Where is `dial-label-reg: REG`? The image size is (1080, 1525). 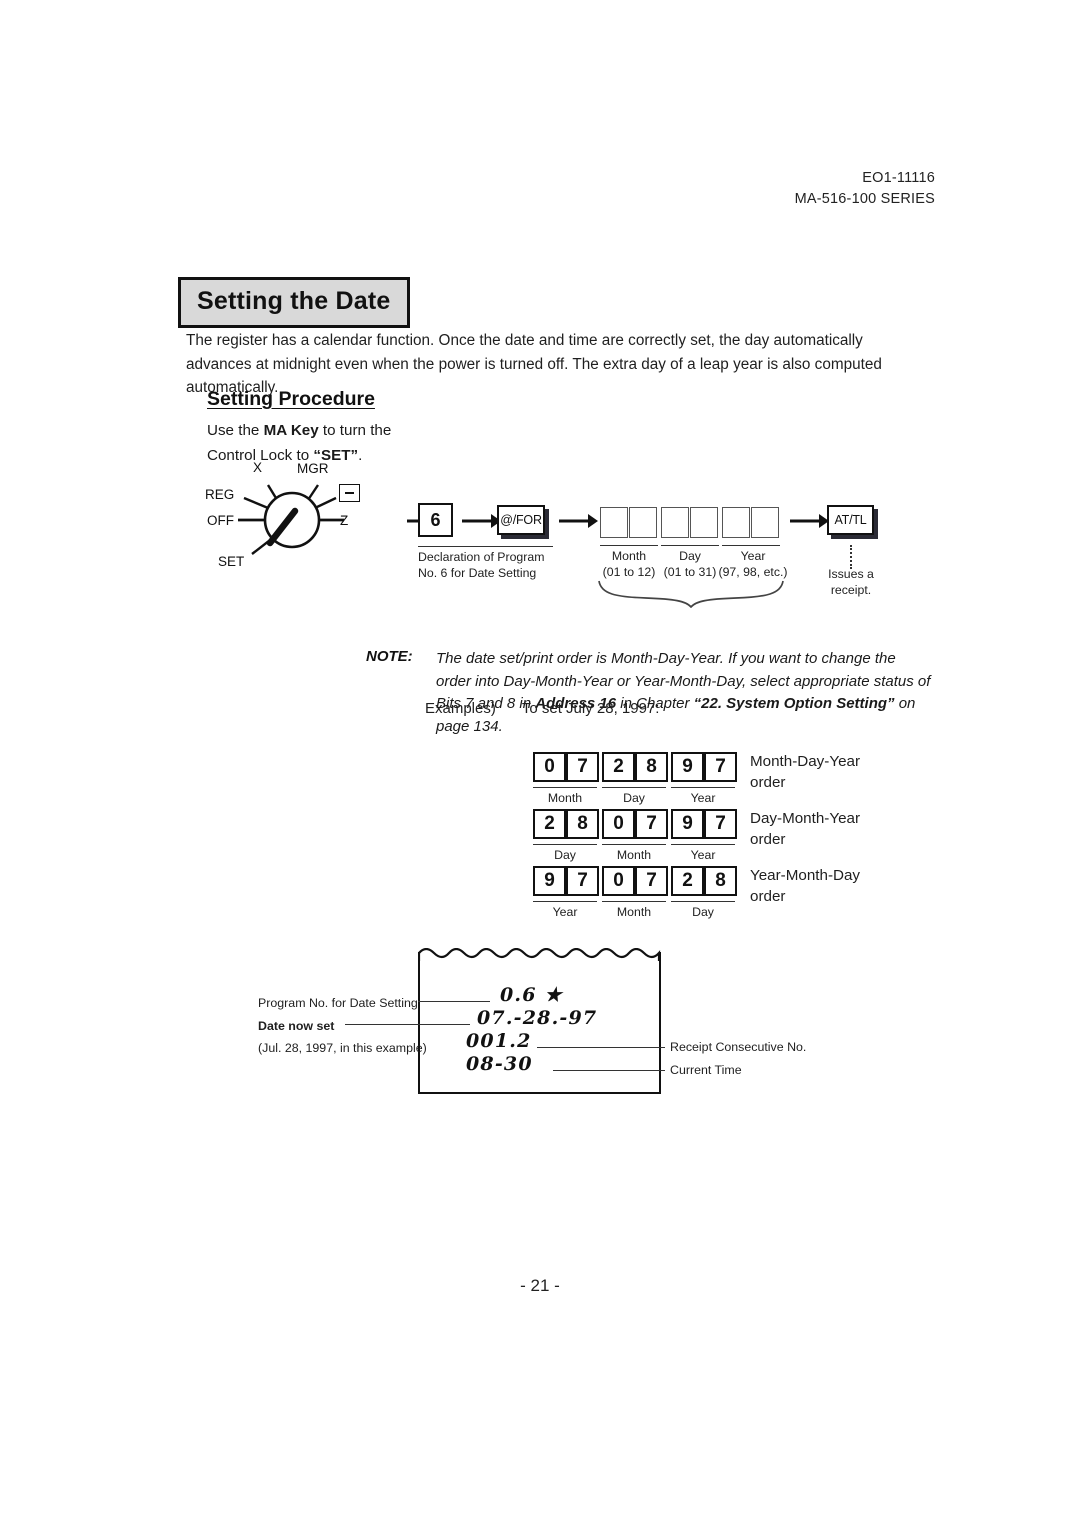 dial-label-reg: REG is located at coordinates (219, 494).